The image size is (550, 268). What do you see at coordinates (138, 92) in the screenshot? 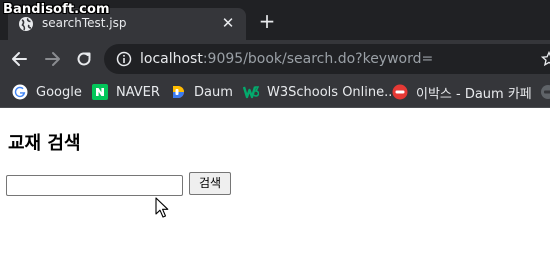
I see `bookmark-label: NAVER` at bounding box center [138, 92].